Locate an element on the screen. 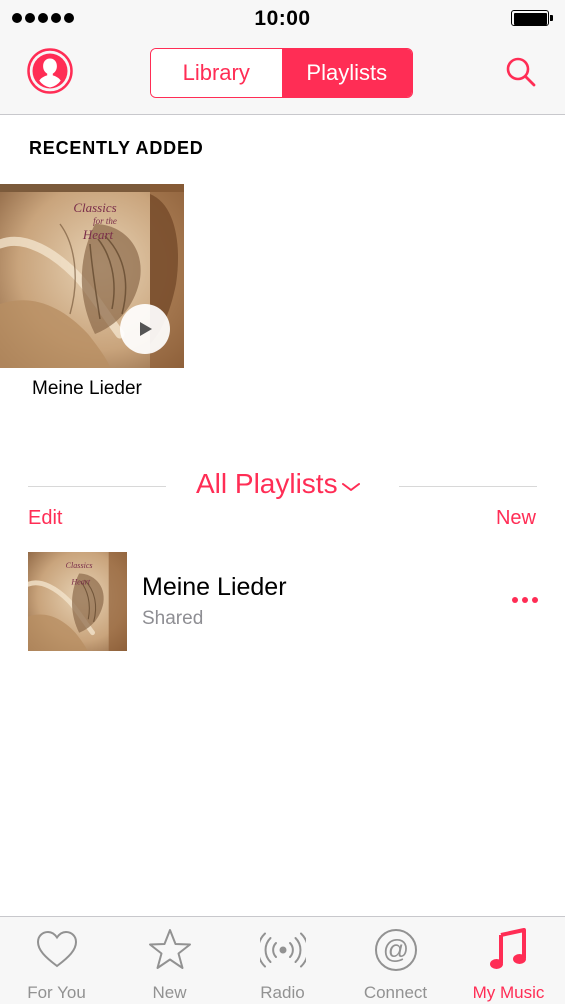  more-options-button is located at coordinates (525, 601).